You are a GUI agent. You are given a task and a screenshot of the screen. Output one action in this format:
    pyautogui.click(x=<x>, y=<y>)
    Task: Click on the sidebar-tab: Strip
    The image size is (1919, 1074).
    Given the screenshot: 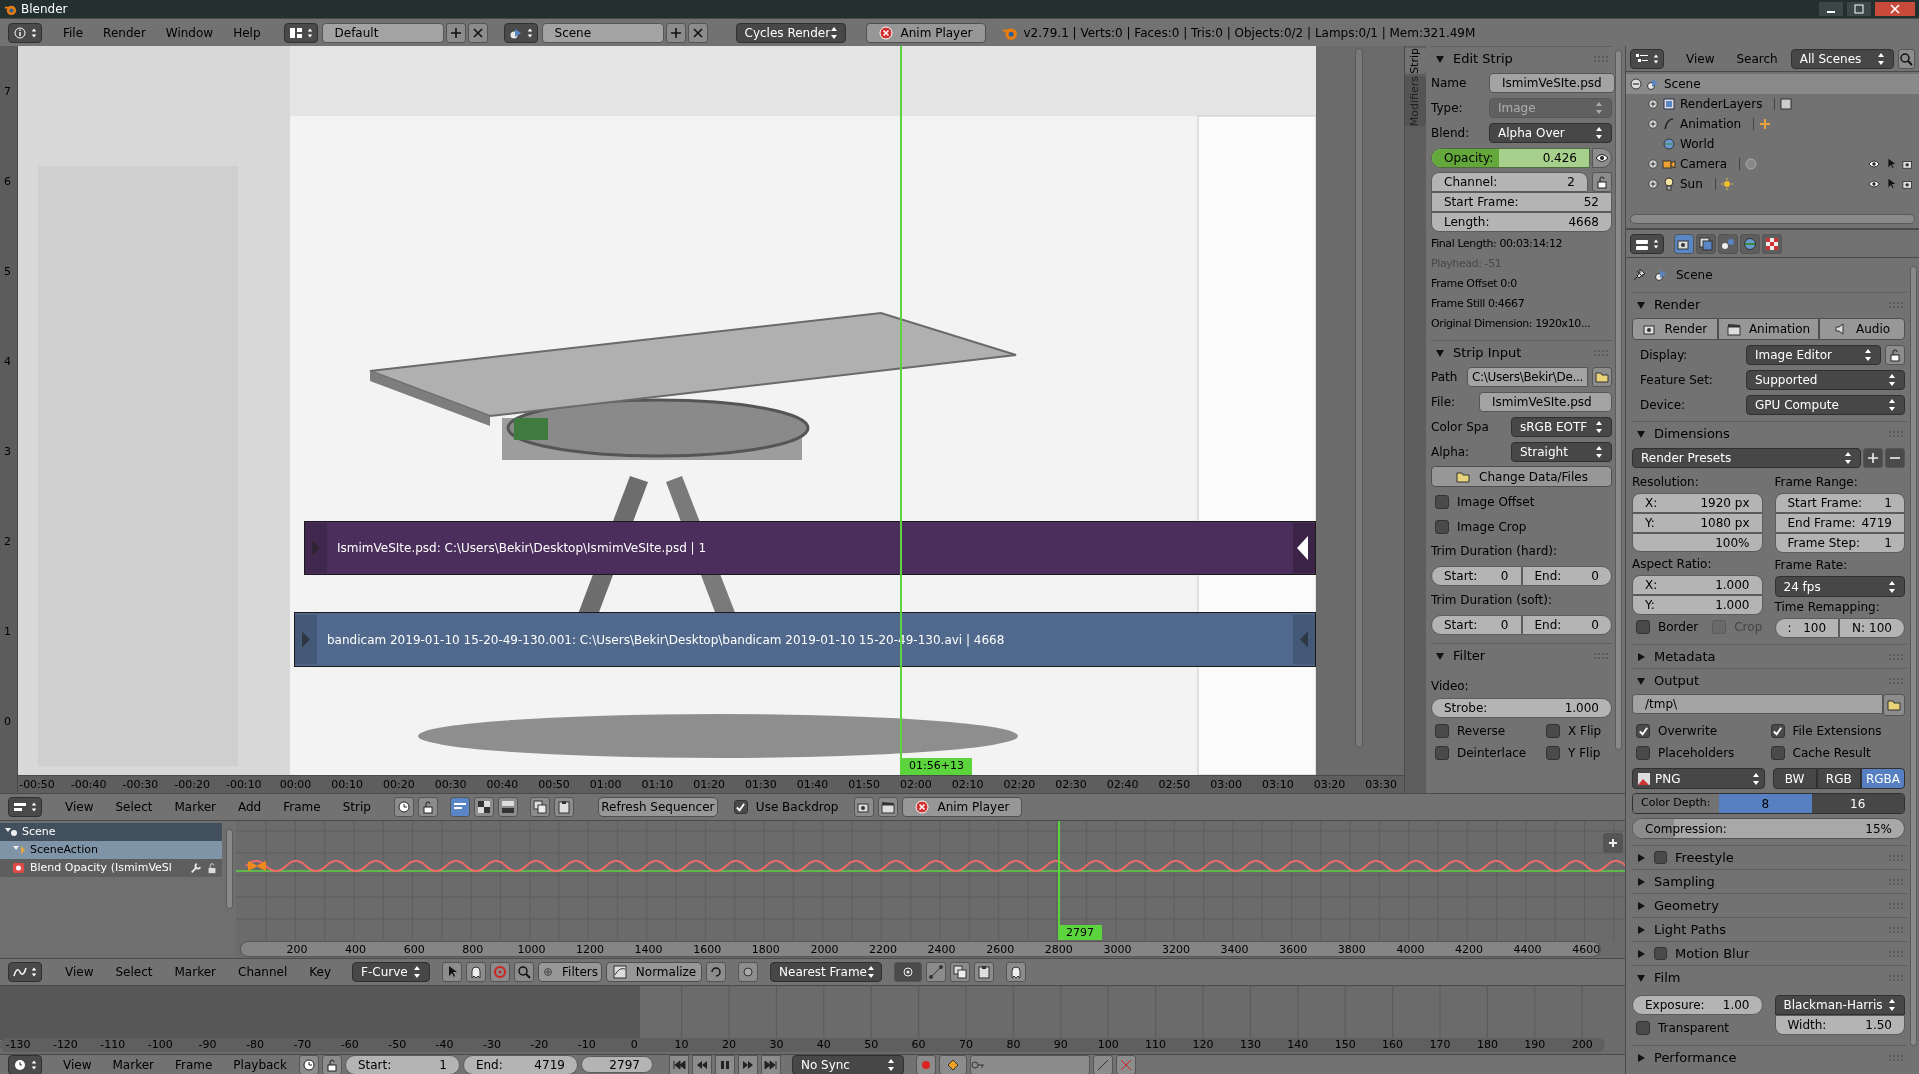 What is the action you would take?
    pyautogui.click(x=1415, y=61)
    